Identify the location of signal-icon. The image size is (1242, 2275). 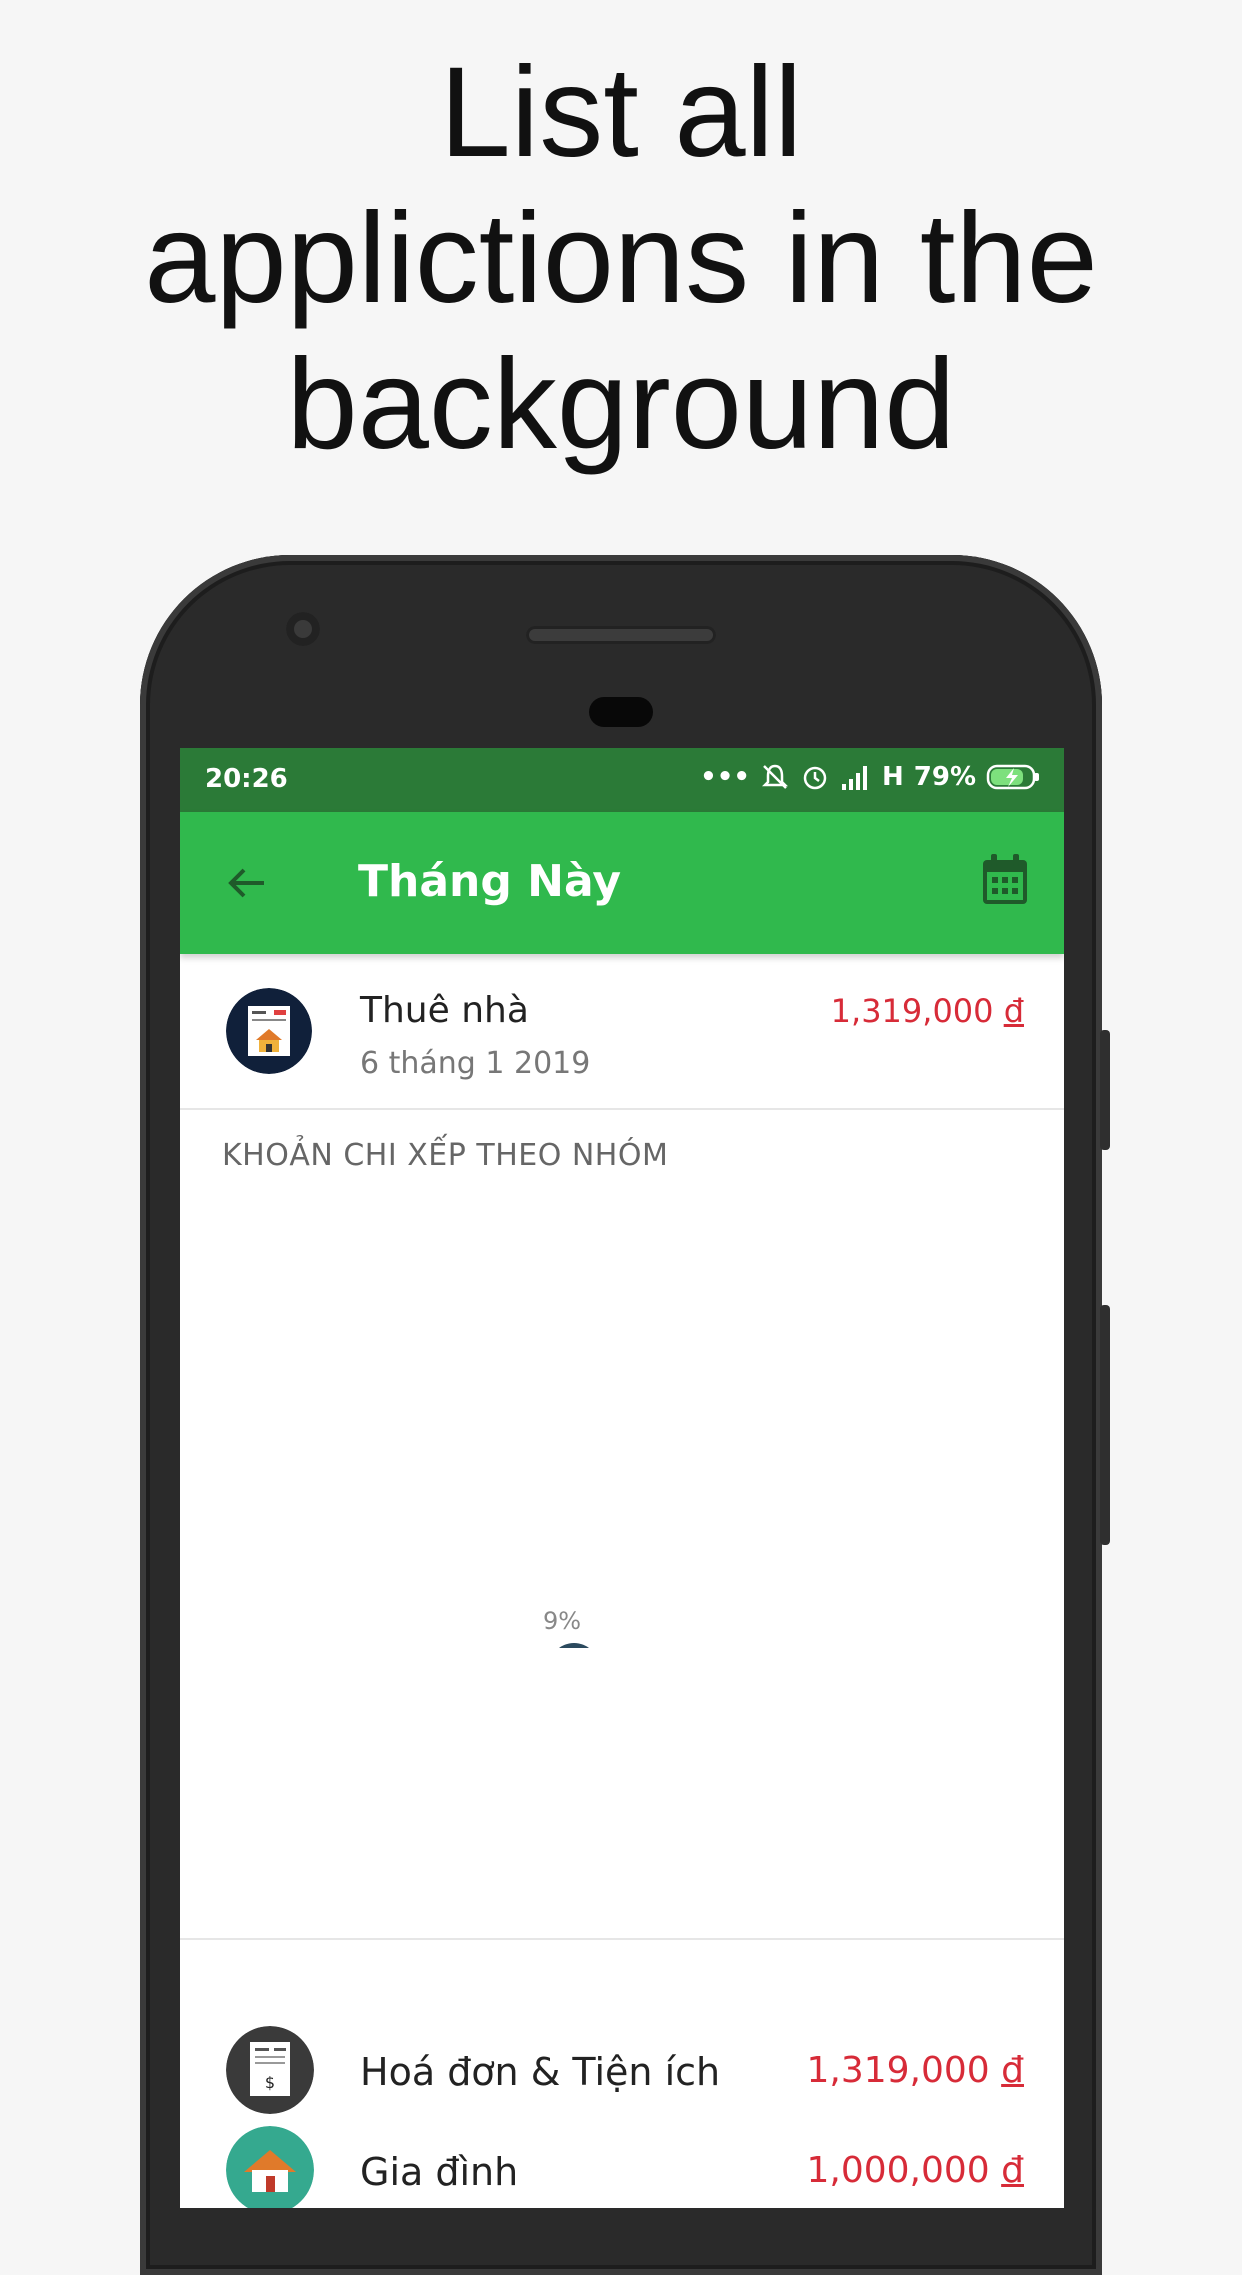
(854, 778).